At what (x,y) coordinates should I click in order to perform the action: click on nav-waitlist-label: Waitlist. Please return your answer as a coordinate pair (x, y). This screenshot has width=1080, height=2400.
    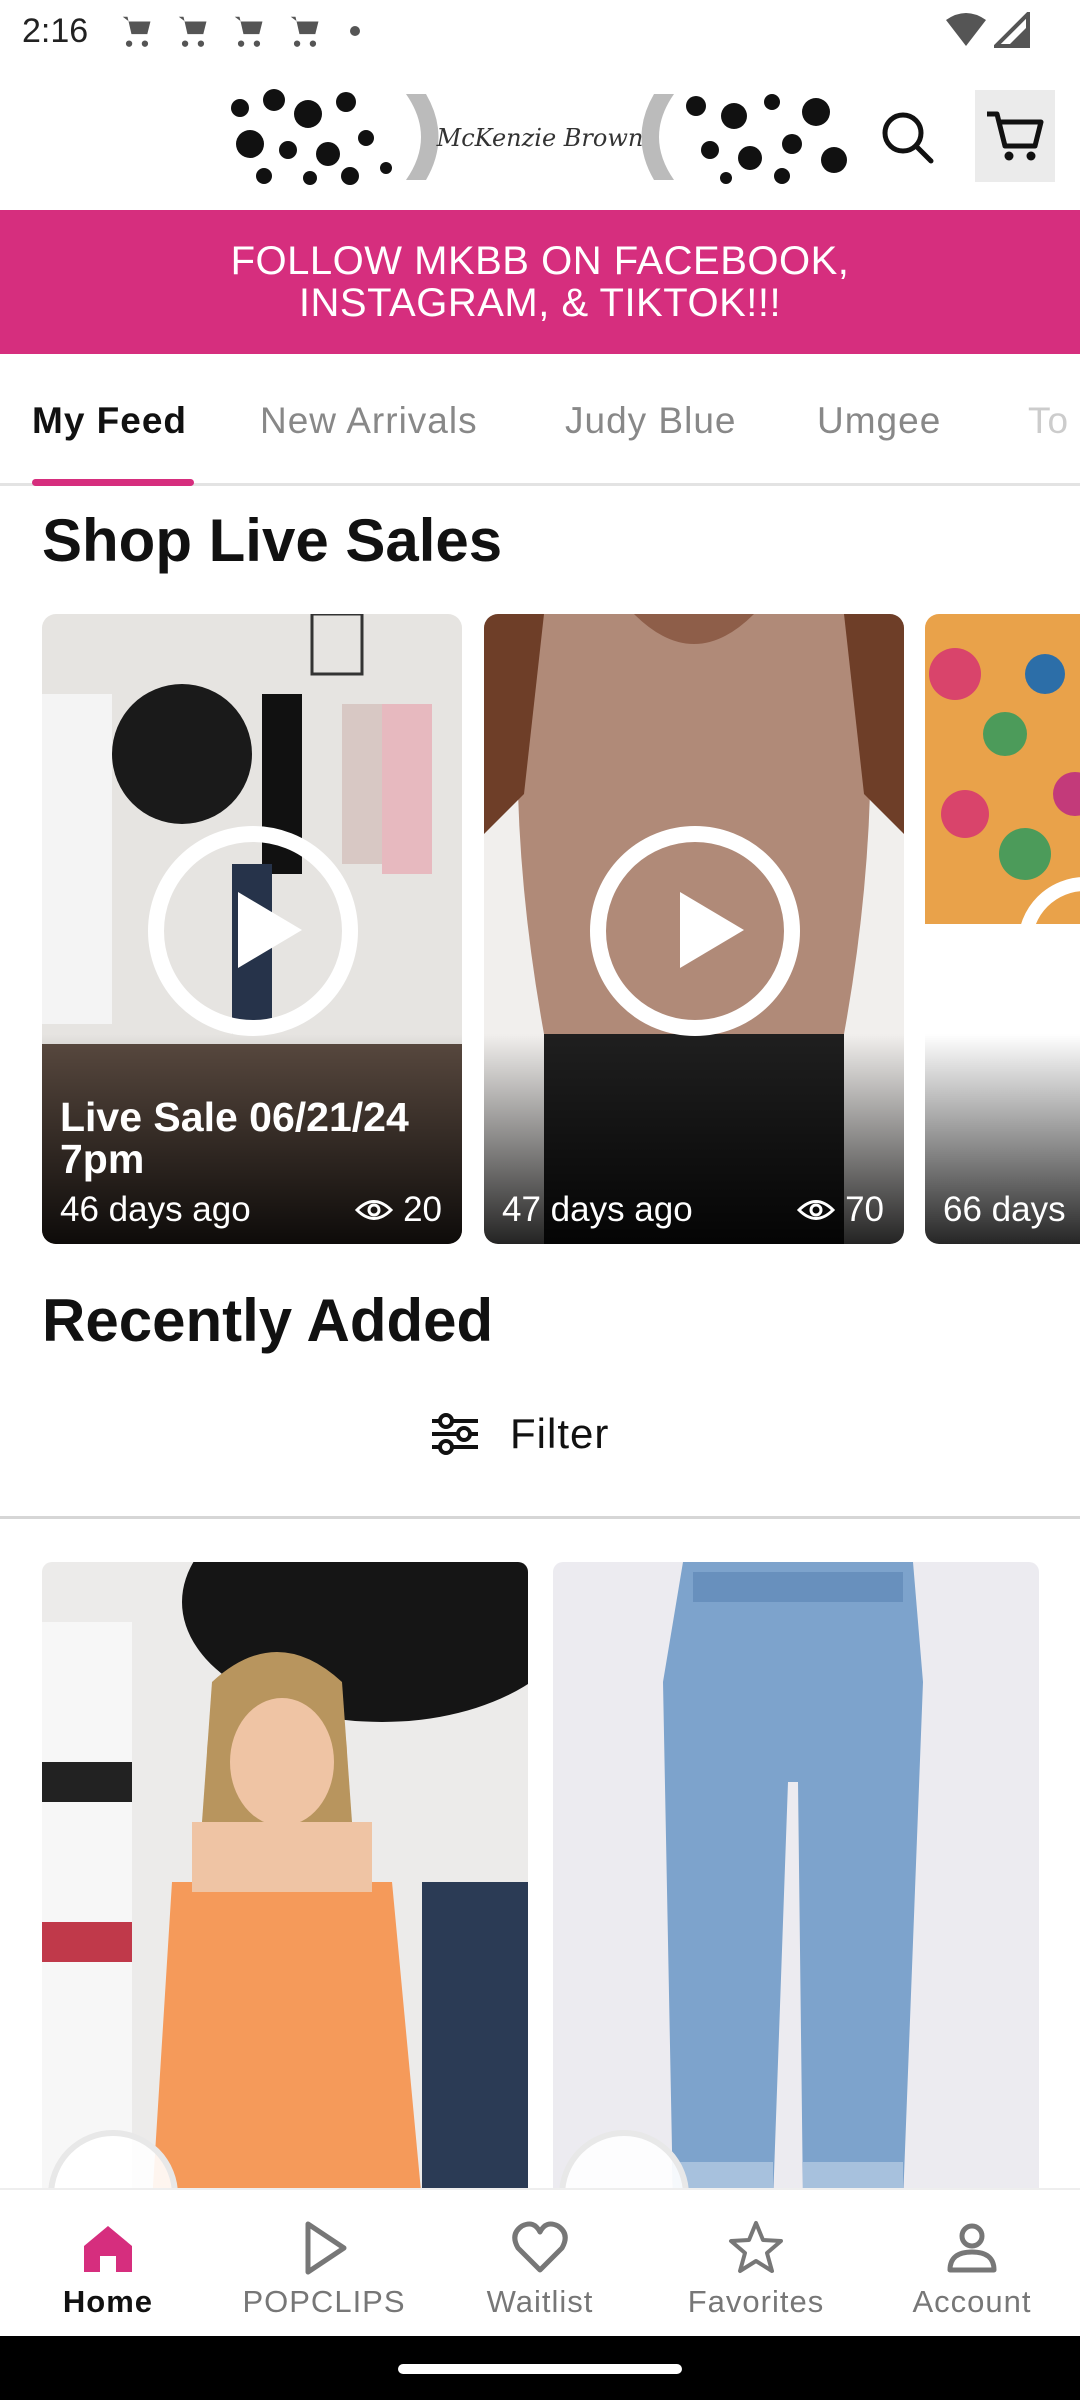
    Looking at the image, I should click on (540, 2301).